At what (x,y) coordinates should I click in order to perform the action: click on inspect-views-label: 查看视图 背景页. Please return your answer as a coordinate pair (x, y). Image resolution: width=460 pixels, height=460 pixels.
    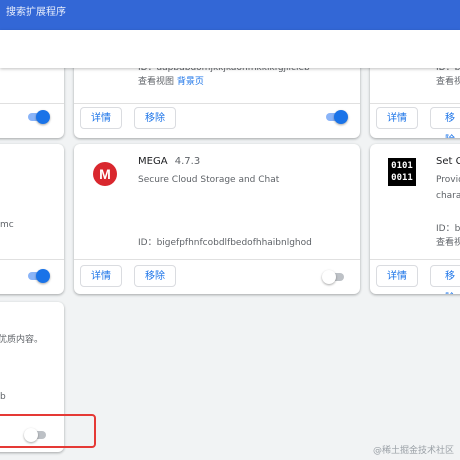
    Looking at the image, I should click on (171, 82).